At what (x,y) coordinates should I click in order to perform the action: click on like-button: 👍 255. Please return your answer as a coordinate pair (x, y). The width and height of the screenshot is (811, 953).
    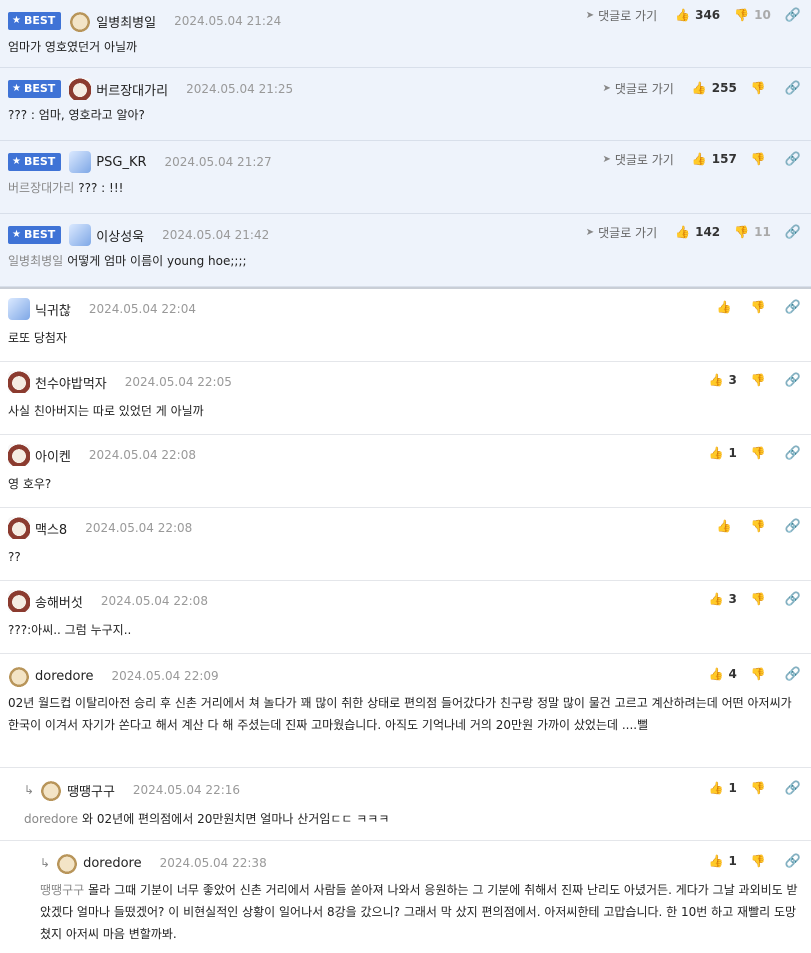
    Looking at the image, I should click on (714, 88).